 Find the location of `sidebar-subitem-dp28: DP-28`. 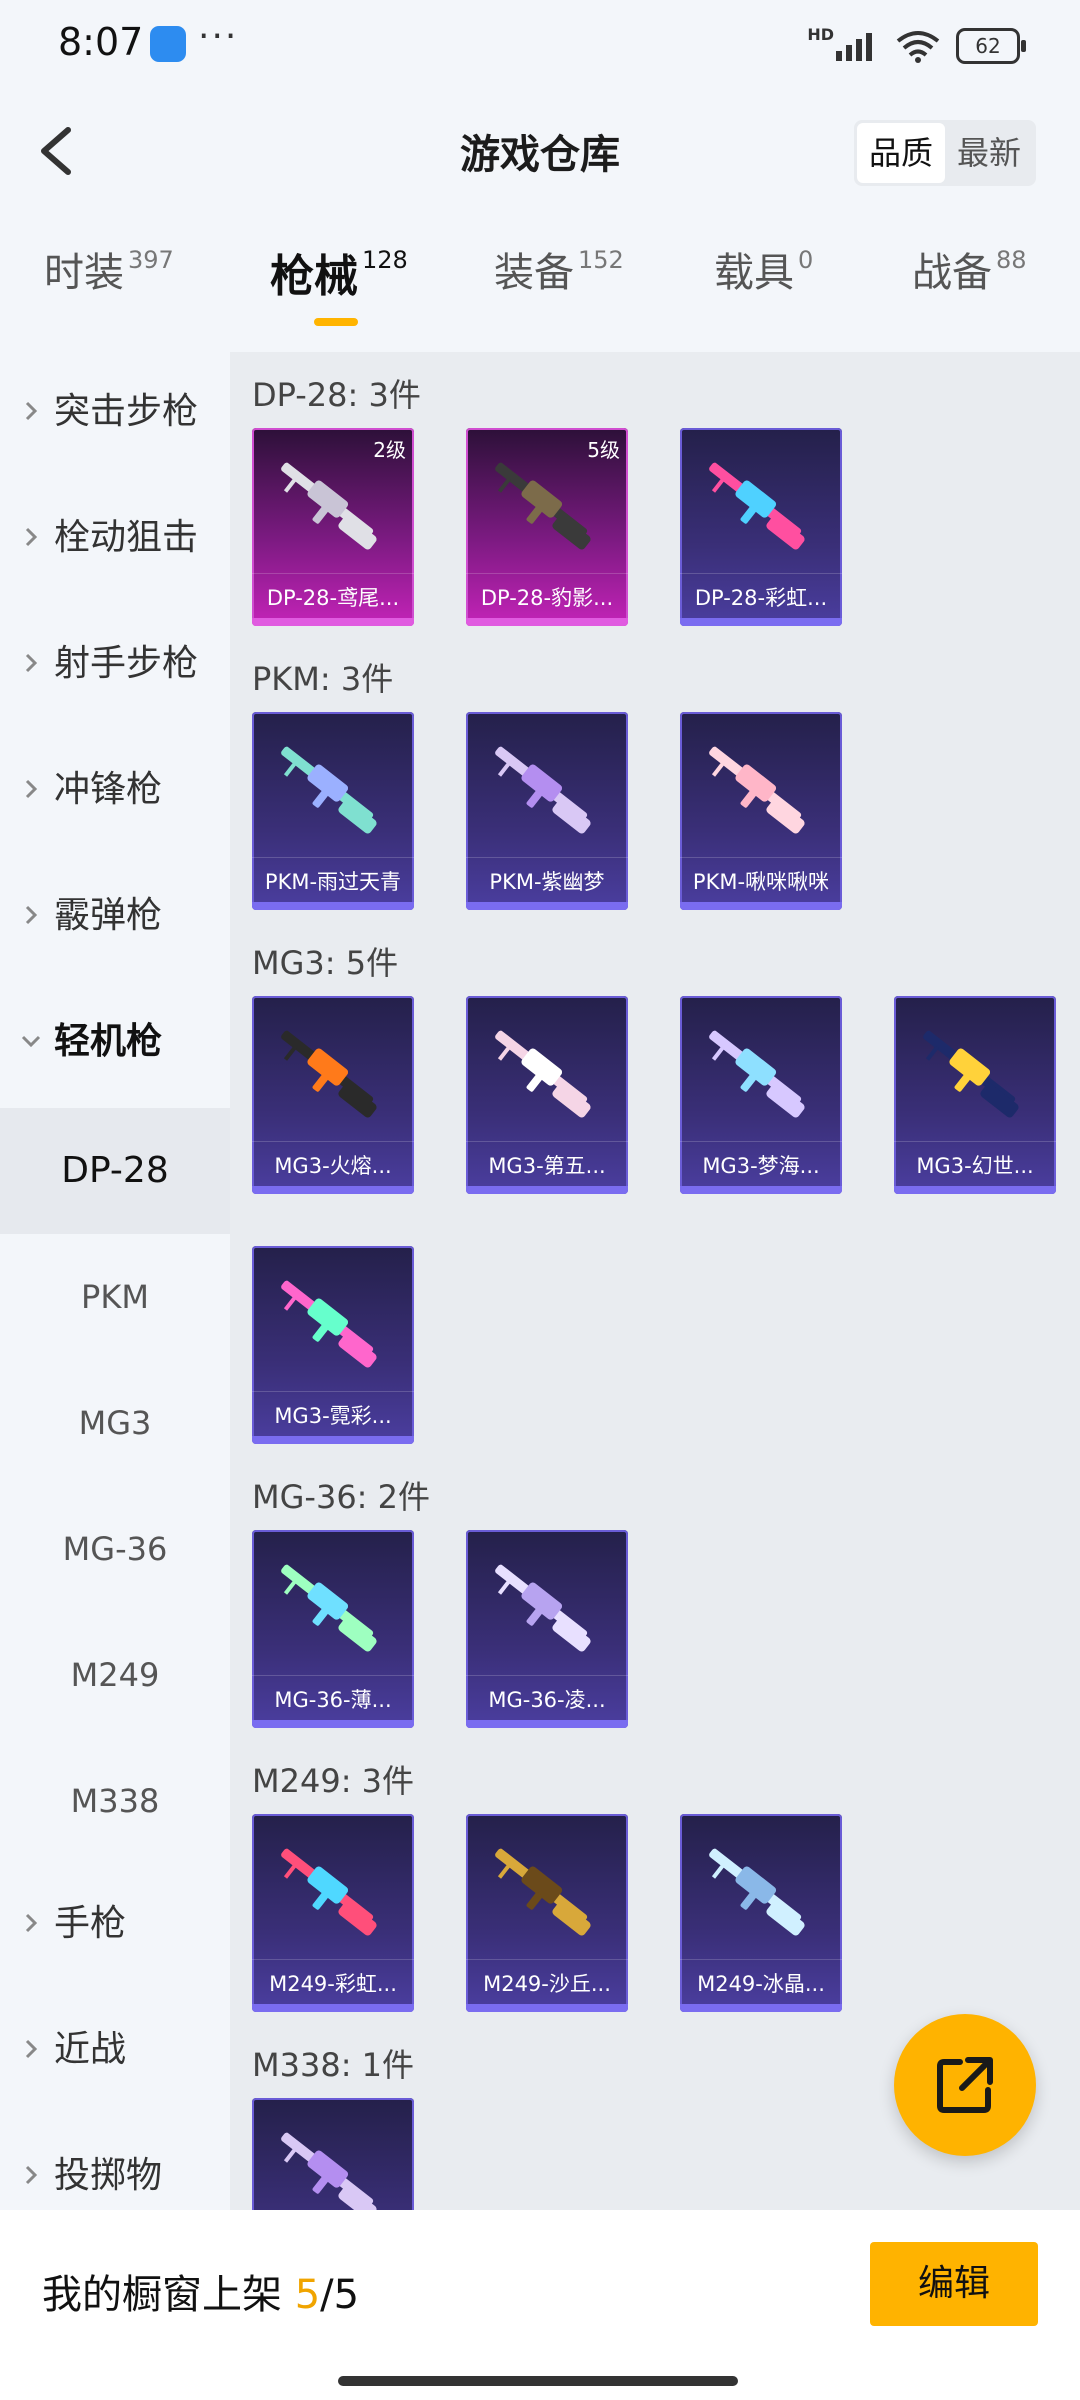

sidebar-subitem-dp28: DP-28 is located at coordinates (115, 1171).